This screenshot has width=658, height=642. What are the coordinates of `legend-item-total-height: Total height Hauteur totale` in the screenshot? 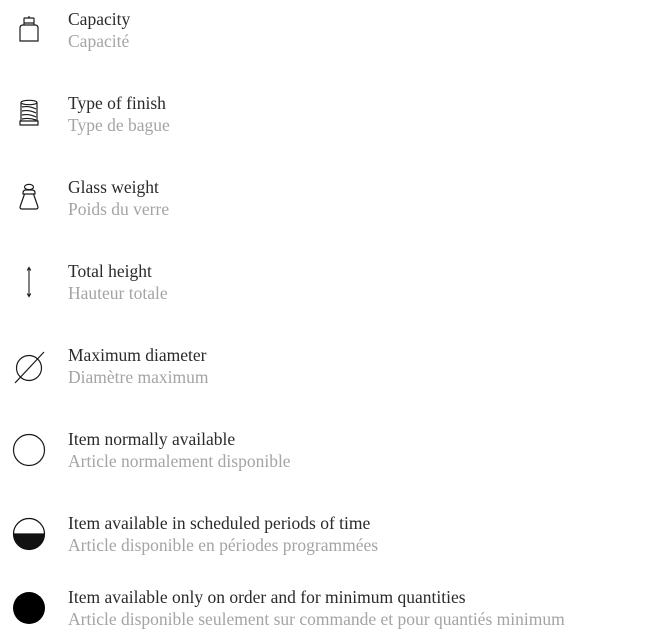 It's located at (329, 288).